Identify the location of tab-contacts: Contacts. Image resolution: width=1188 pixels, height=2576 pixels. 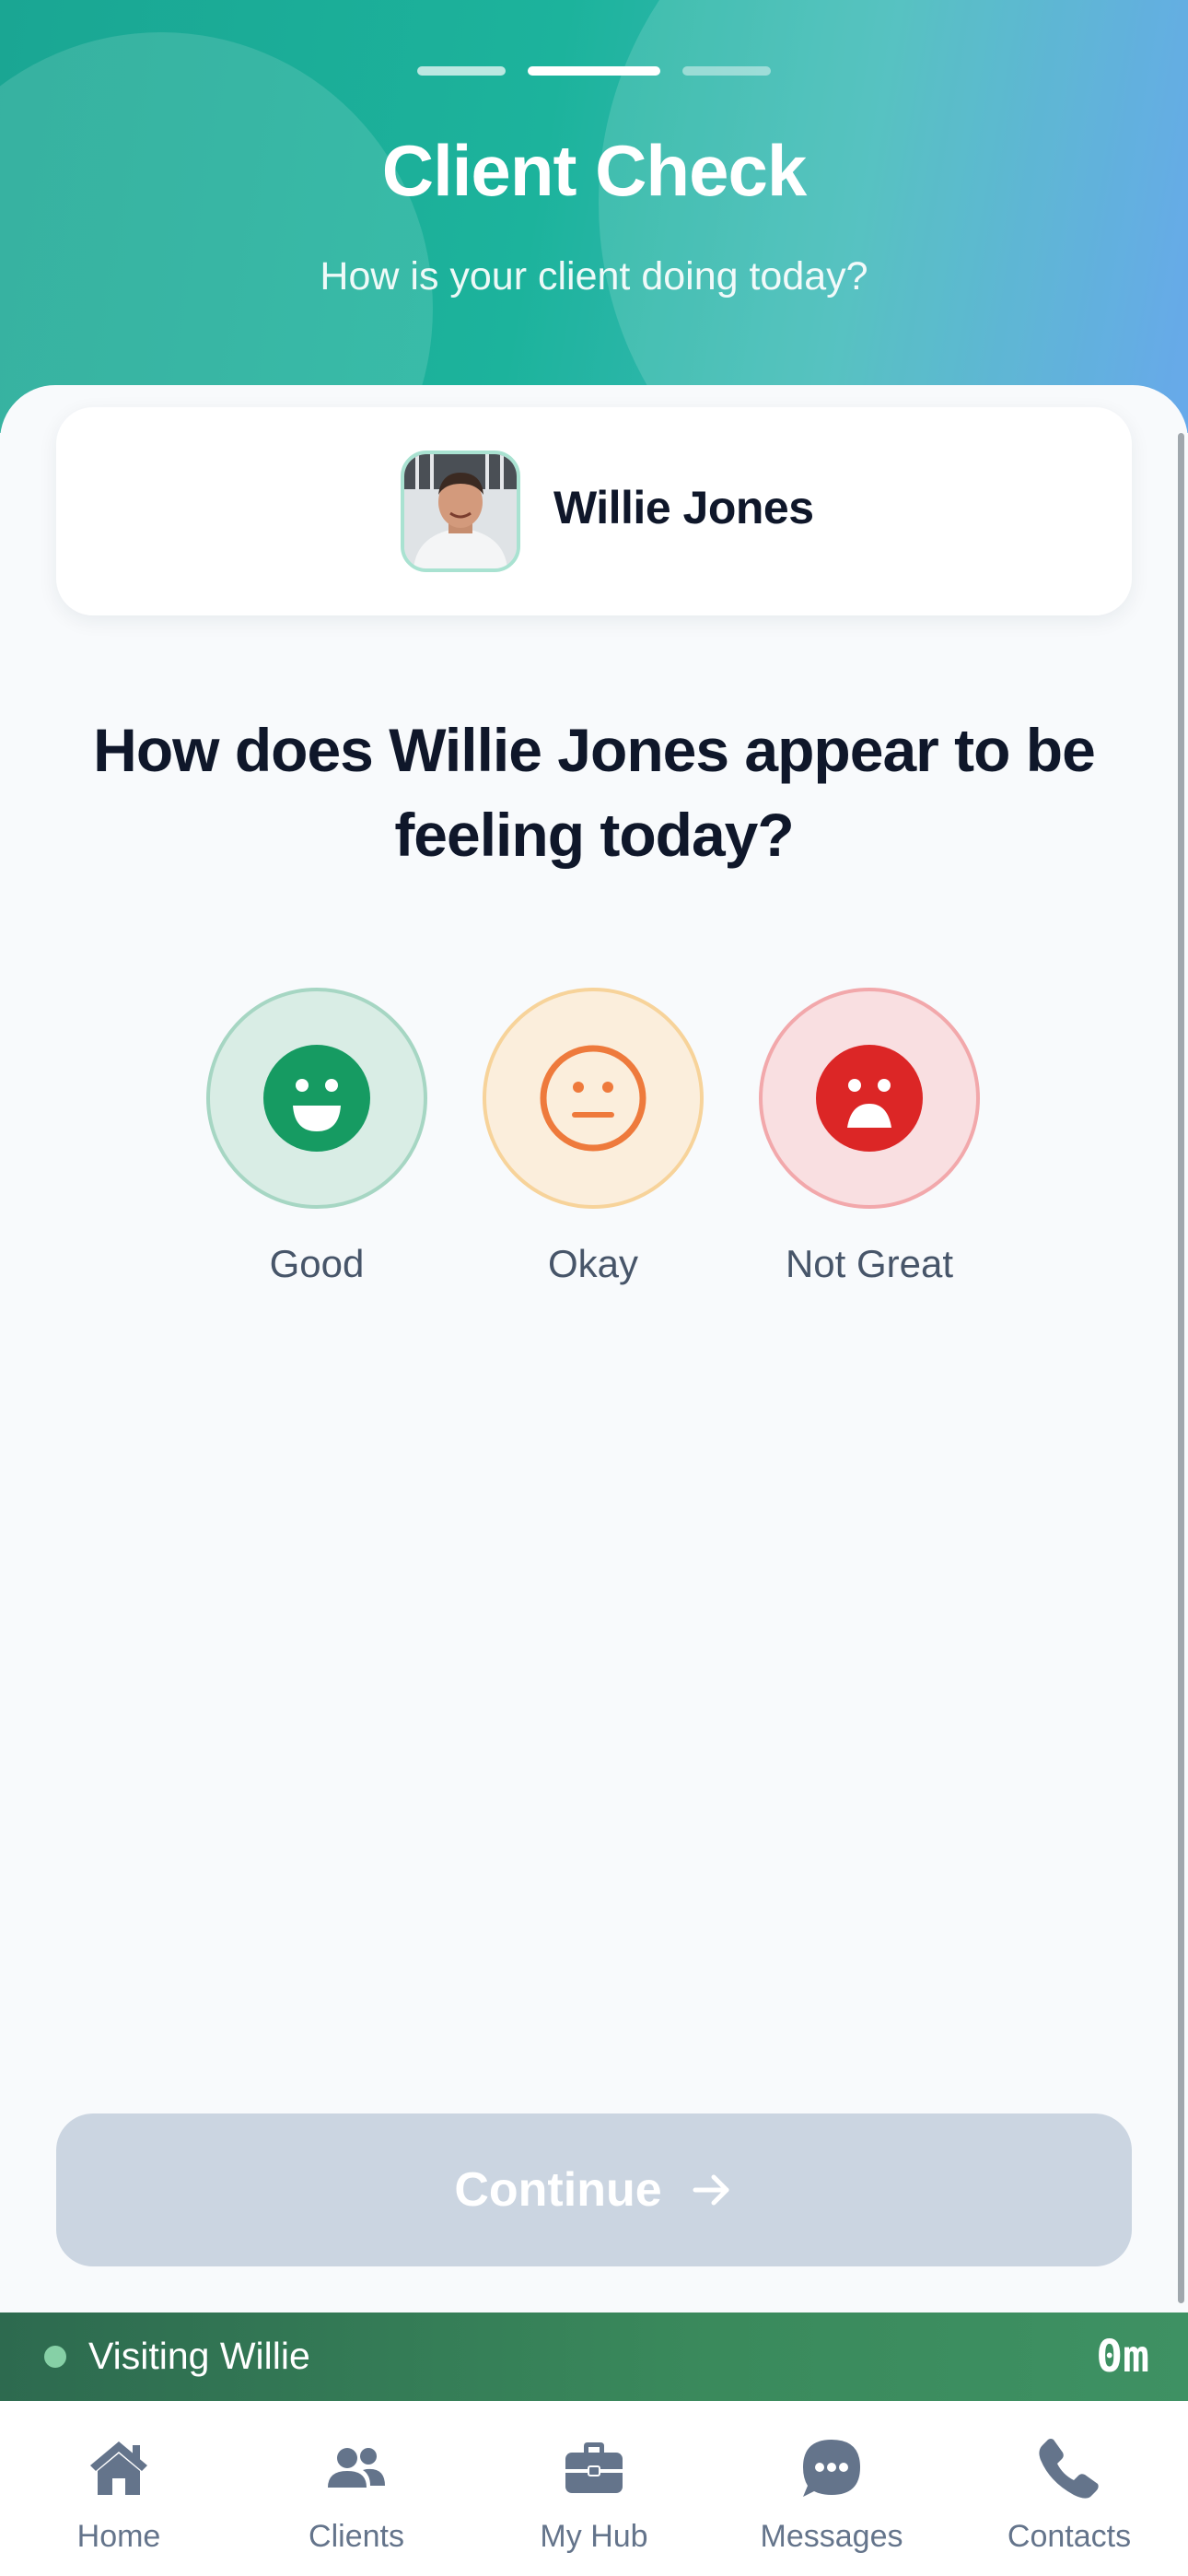
(1069, 2488).